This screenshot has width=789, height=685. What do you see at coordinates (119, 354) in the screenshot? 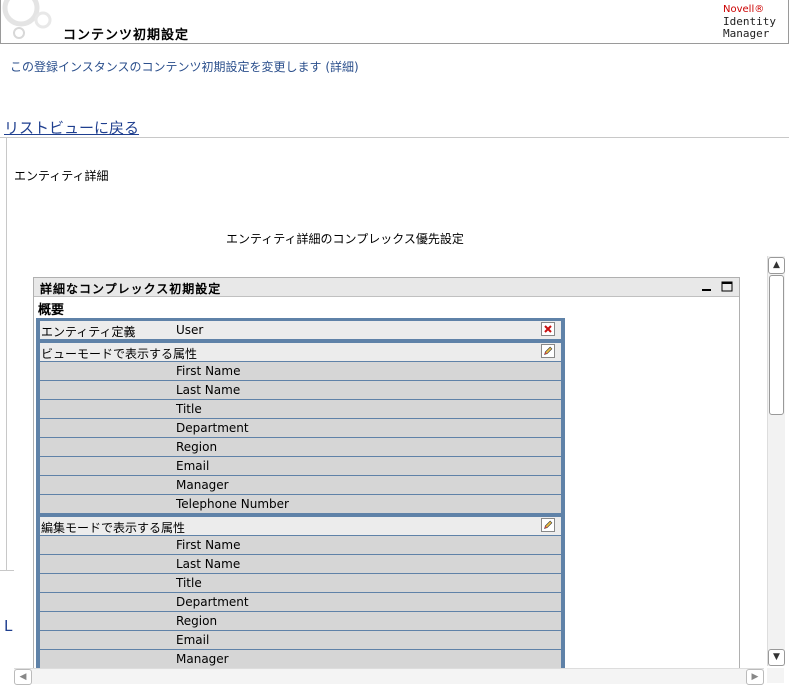
I see `view-mode-label: ビューモードで表示する属性` at bounding box center [119, 354].